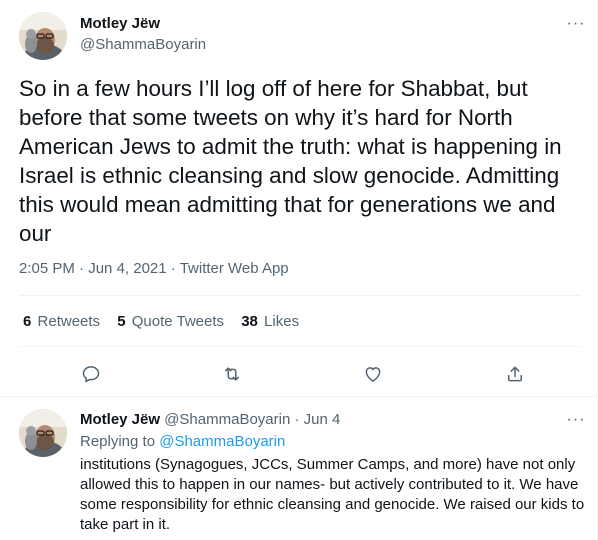 This screenshot has width=598, height=540. I want to click on replying-prefix: Replying to, so click(118, 441).